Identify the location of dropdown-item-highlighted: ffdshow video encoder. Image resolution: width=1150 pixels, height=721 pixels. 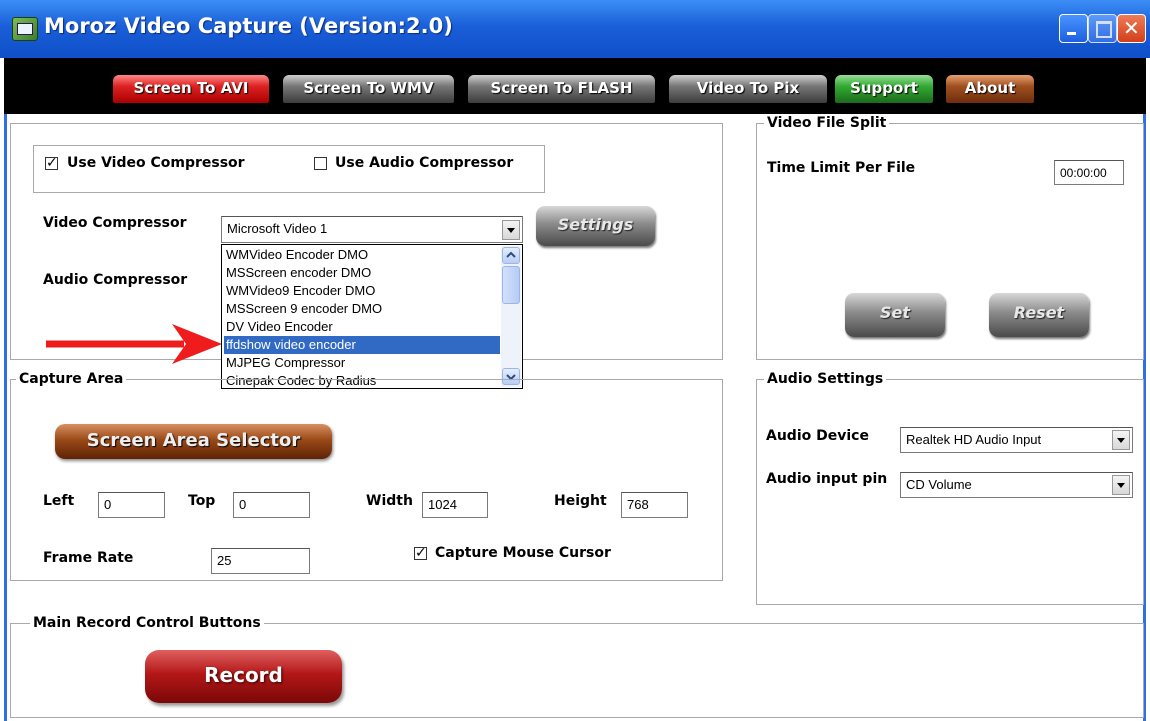
(362, 345).